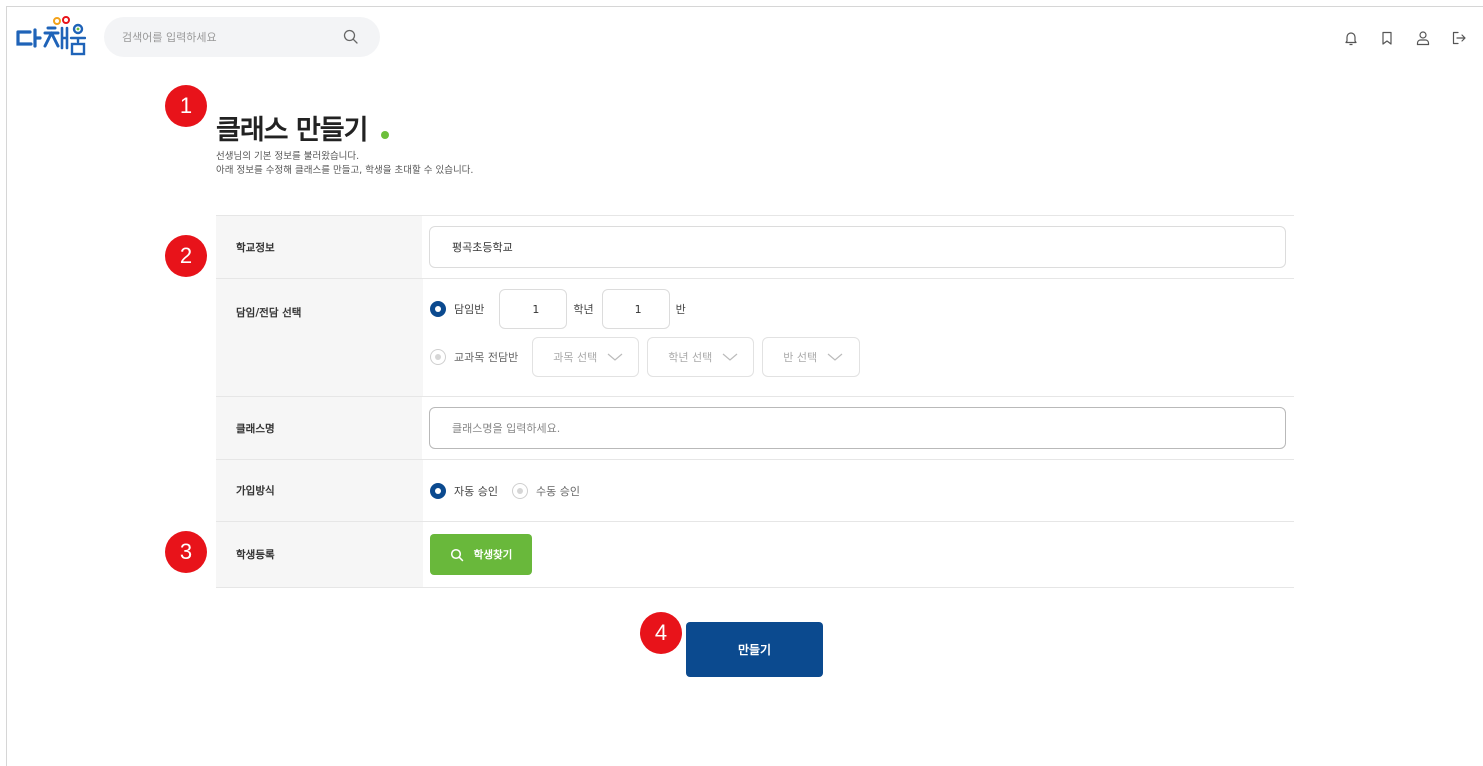  What do you see at coordinates (319, 554) in the screenshot?
I see `student-register-label: 학생등록` at bounding box center [319, 554].